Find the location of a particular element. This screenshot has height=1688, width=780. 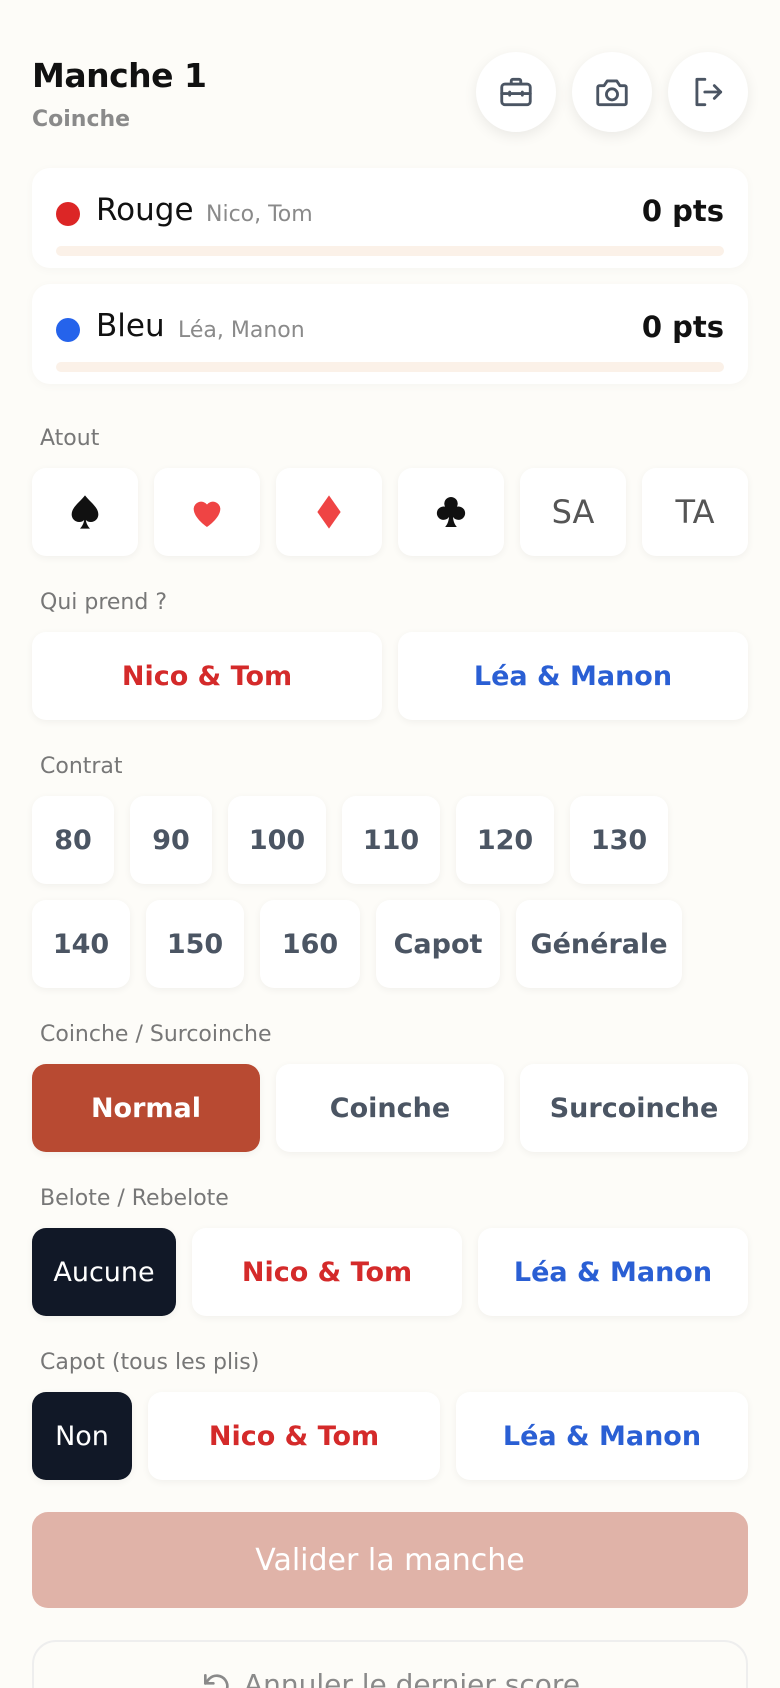

undo-icon is located at coordinates (216, 1681).